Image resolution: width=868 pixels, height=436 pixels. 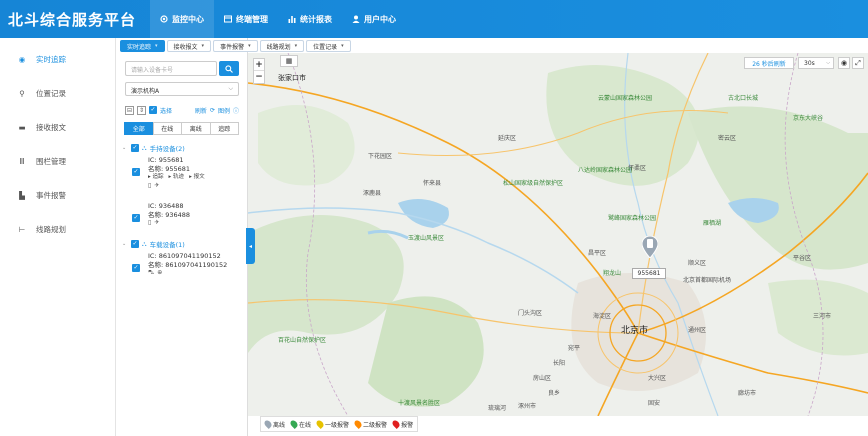 What do you see at coordinates (171, 68) in the screenshot?
I see `device-search-input: 请输入设备卡号` at bounding box center [171, 68].